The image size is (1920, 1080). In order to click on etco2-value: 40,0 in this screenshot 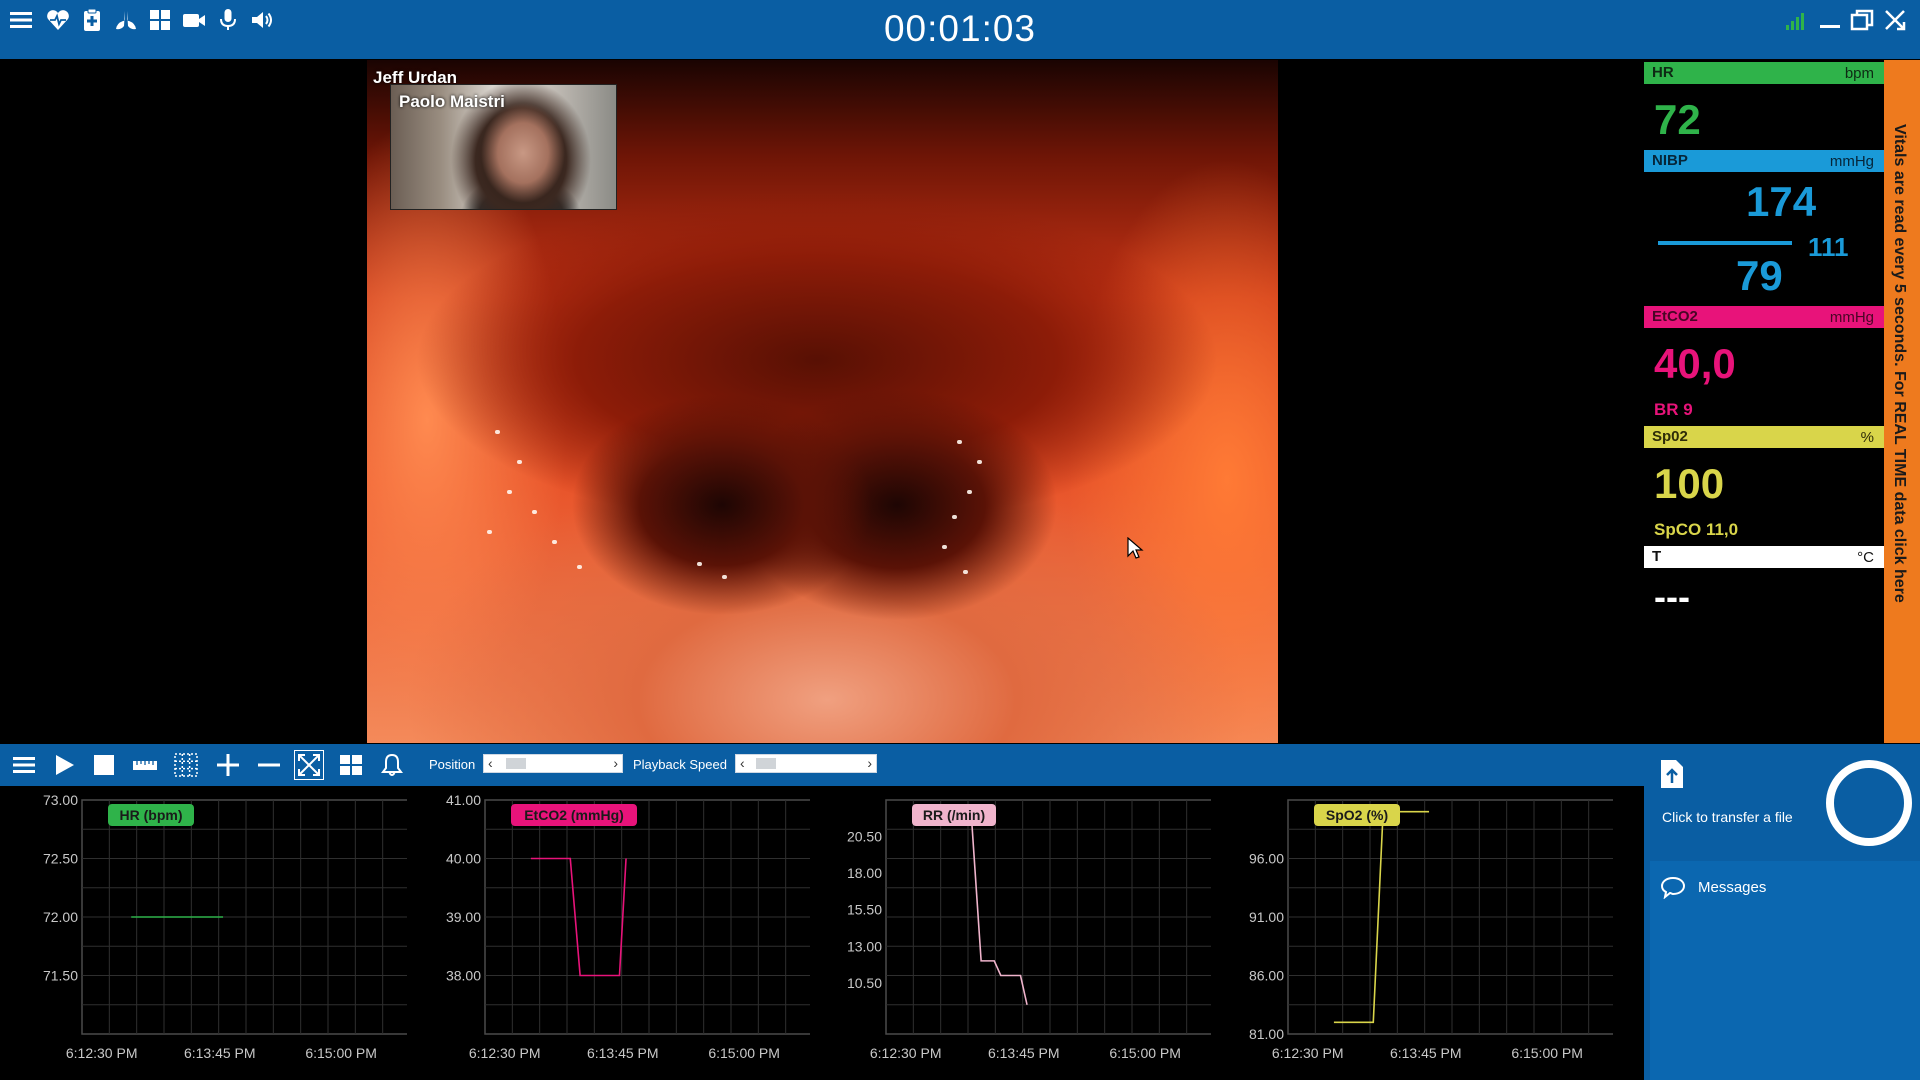, I will do `click(1695, 363)`.